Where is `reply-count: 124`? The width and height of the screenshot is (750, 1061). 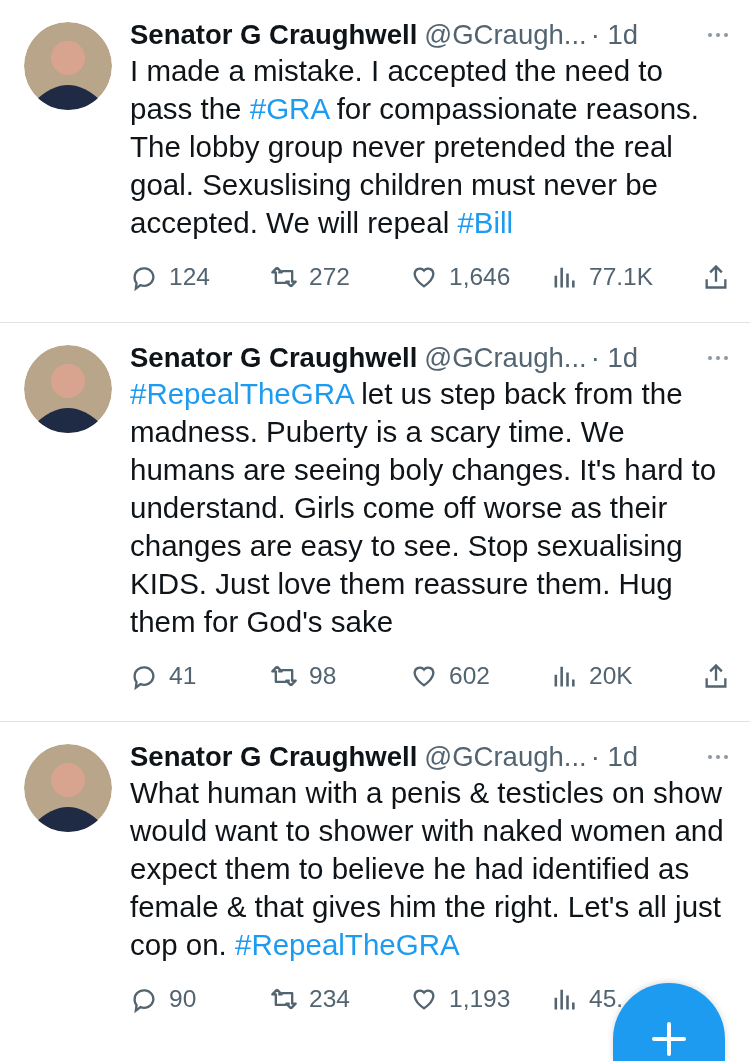 reply-count: 124 is located at coordinates (189, 277).